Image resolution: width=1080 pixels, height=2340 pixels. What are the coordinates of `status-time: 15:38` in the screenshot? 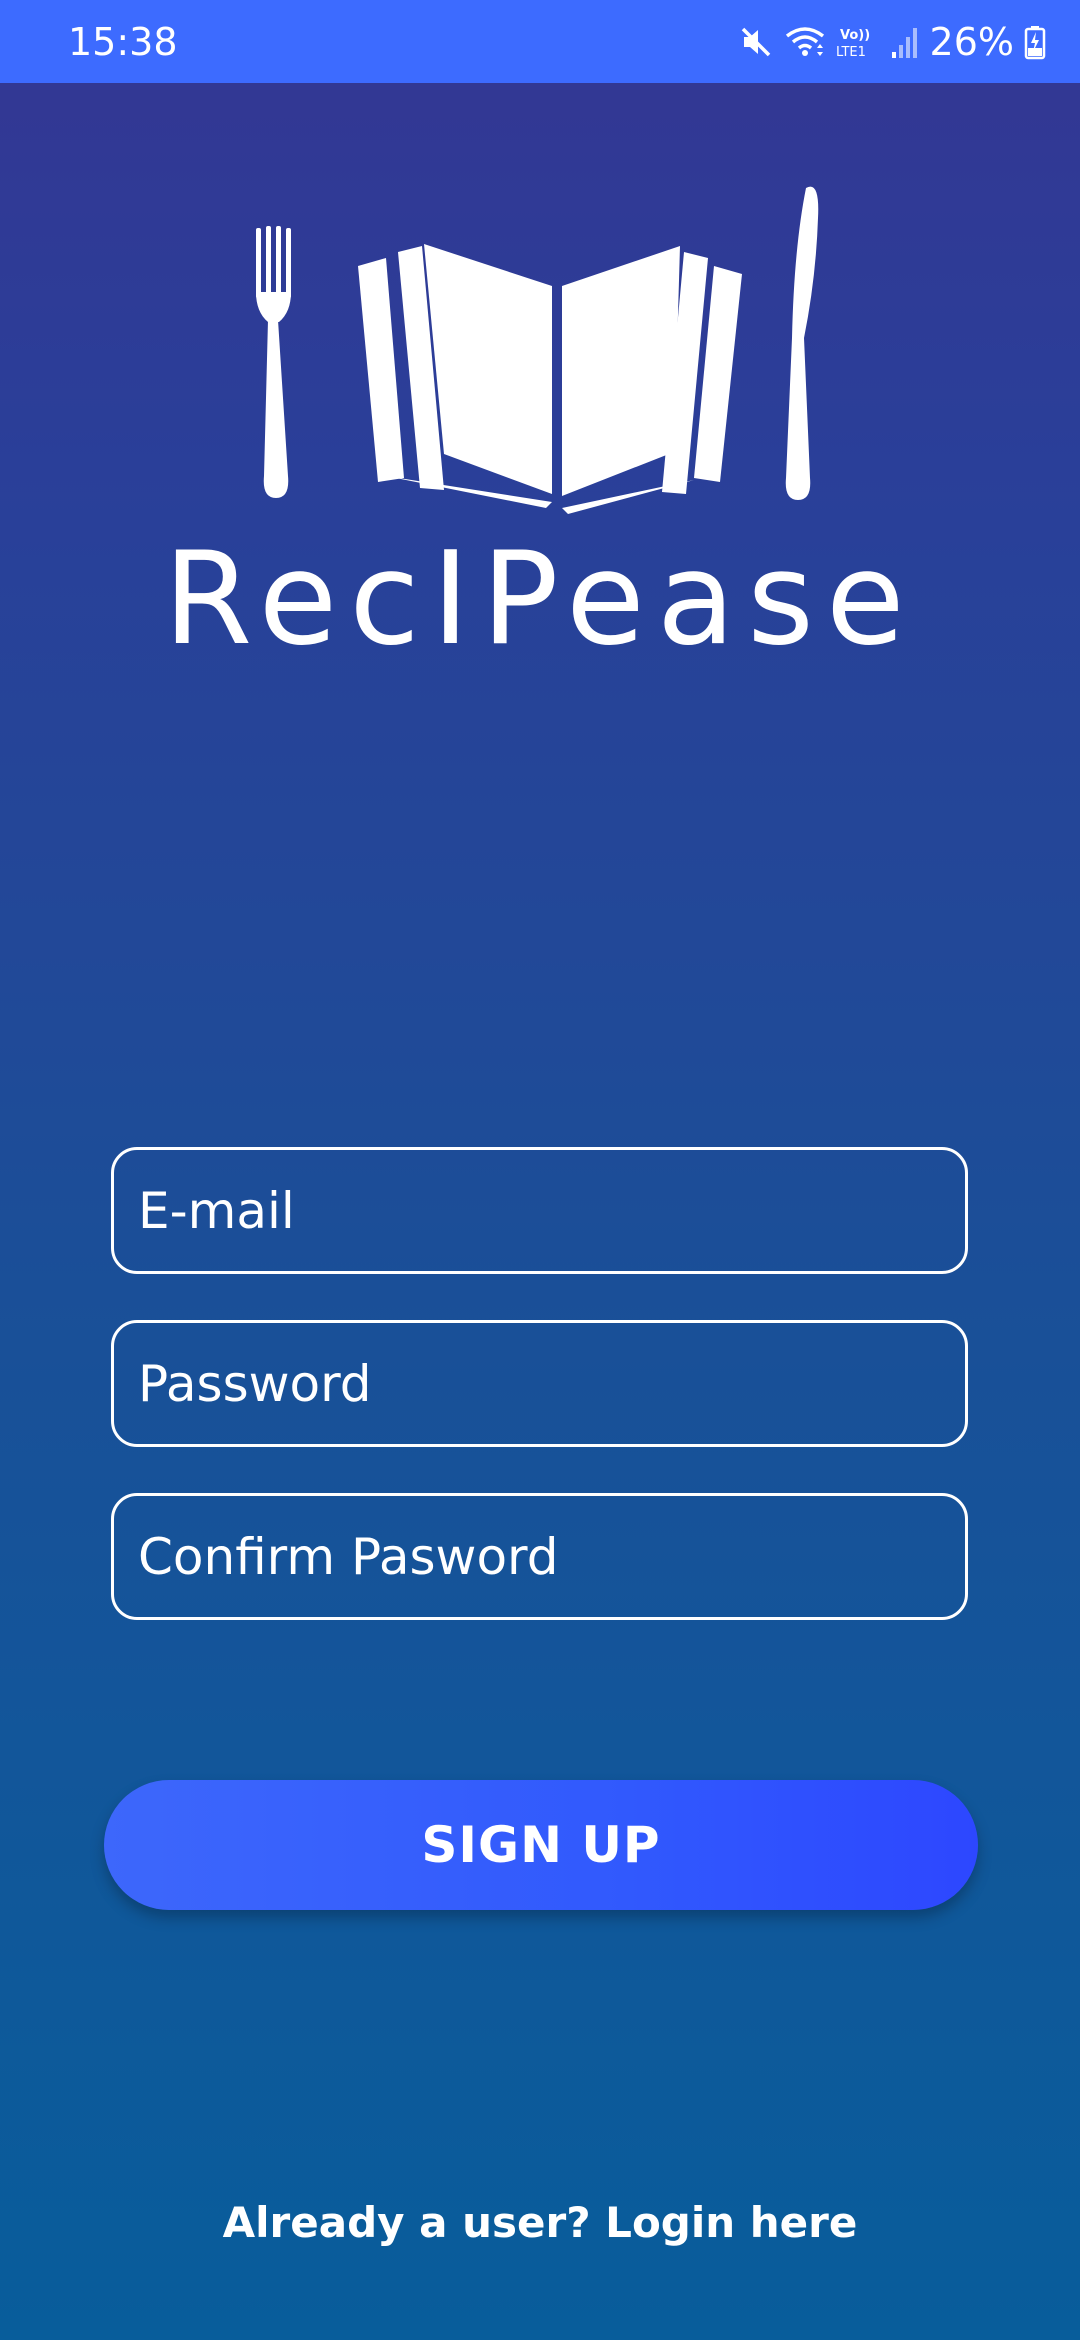 It's located at (123, 42).